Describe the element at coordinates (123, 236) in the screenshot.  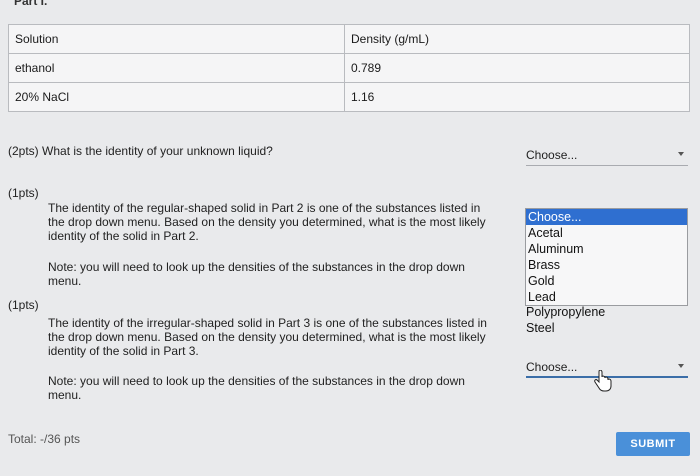
I see `question-2-line: identity of the solid in Part 2.` at that location.